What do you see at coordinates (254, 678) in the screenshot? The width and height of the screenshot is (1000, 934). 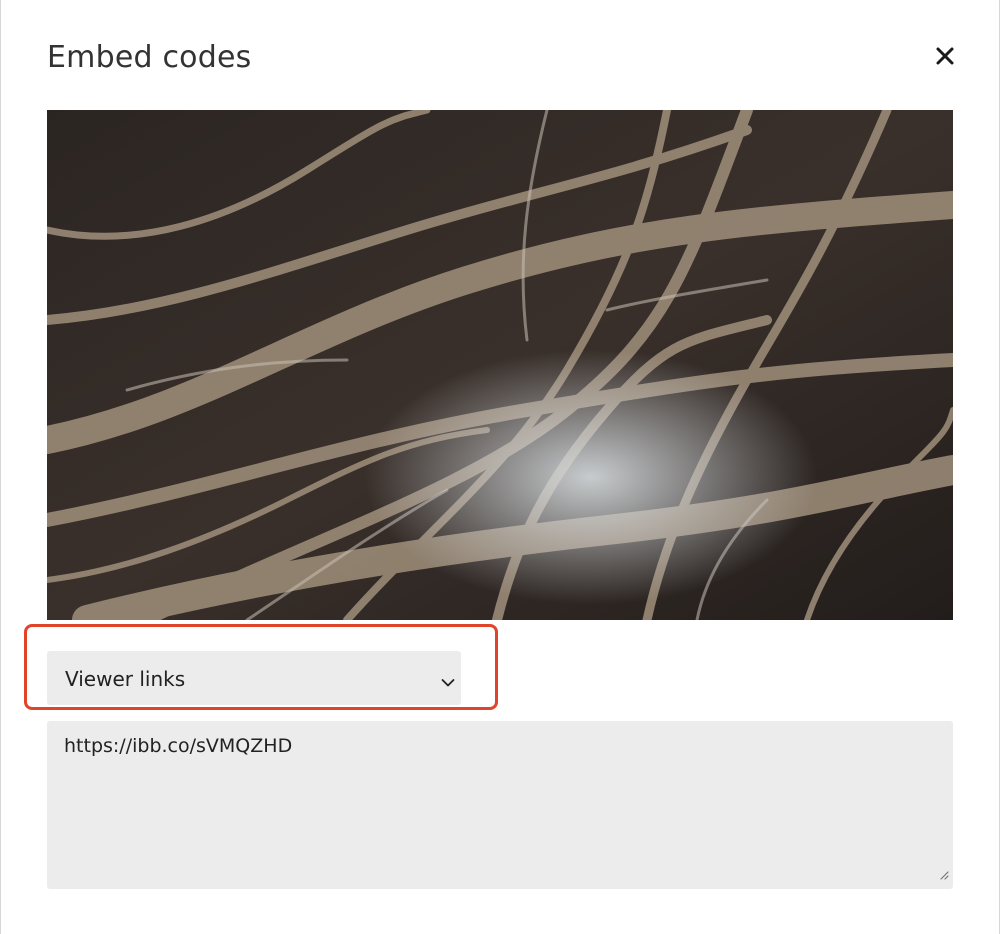 I see `embed-format-select: Viewer links` at bounding box center [254, 678].